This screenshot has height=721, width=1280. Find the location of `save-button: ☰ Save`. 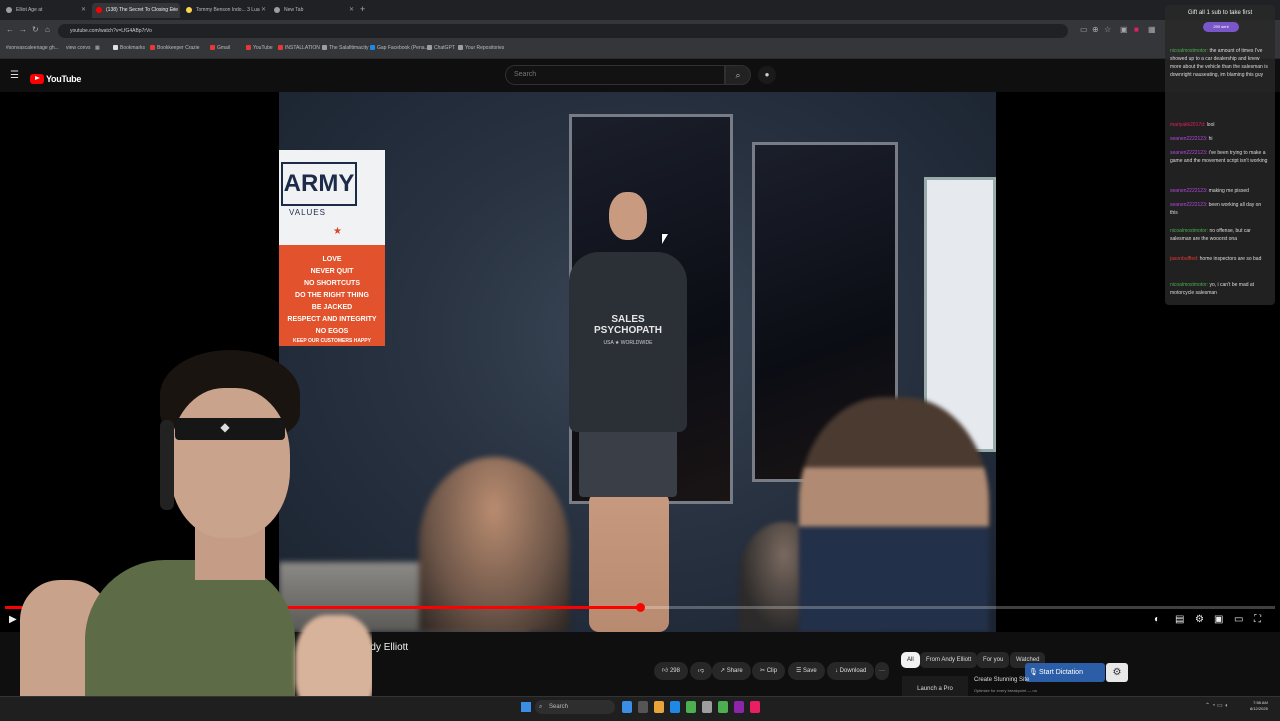

save-button: ☰ Save is located at coordinates (806, 671).